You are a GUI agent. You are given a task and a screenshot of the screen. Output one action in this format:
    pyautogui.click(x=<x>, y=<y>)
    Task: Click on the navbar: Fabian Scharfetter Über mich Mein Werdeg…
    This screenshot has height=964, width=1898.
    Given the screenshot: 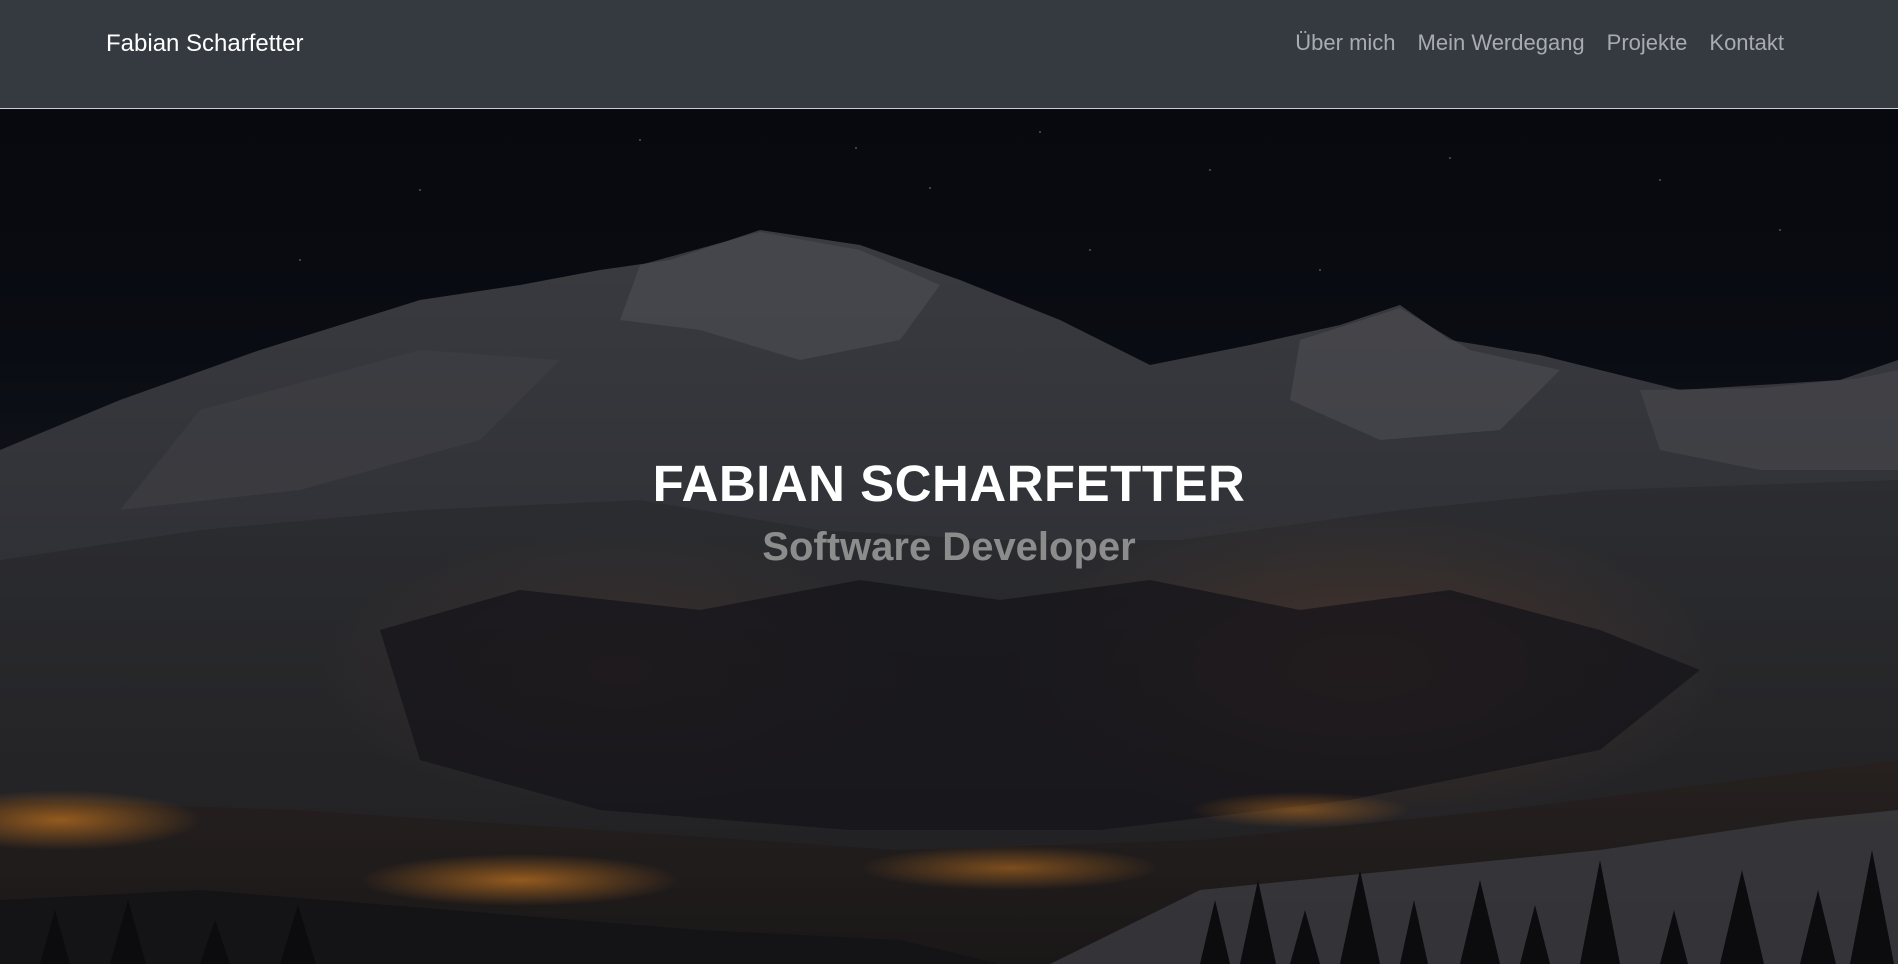 What is the action you would take?
    pyautogui.click(x=949, y=54)
    